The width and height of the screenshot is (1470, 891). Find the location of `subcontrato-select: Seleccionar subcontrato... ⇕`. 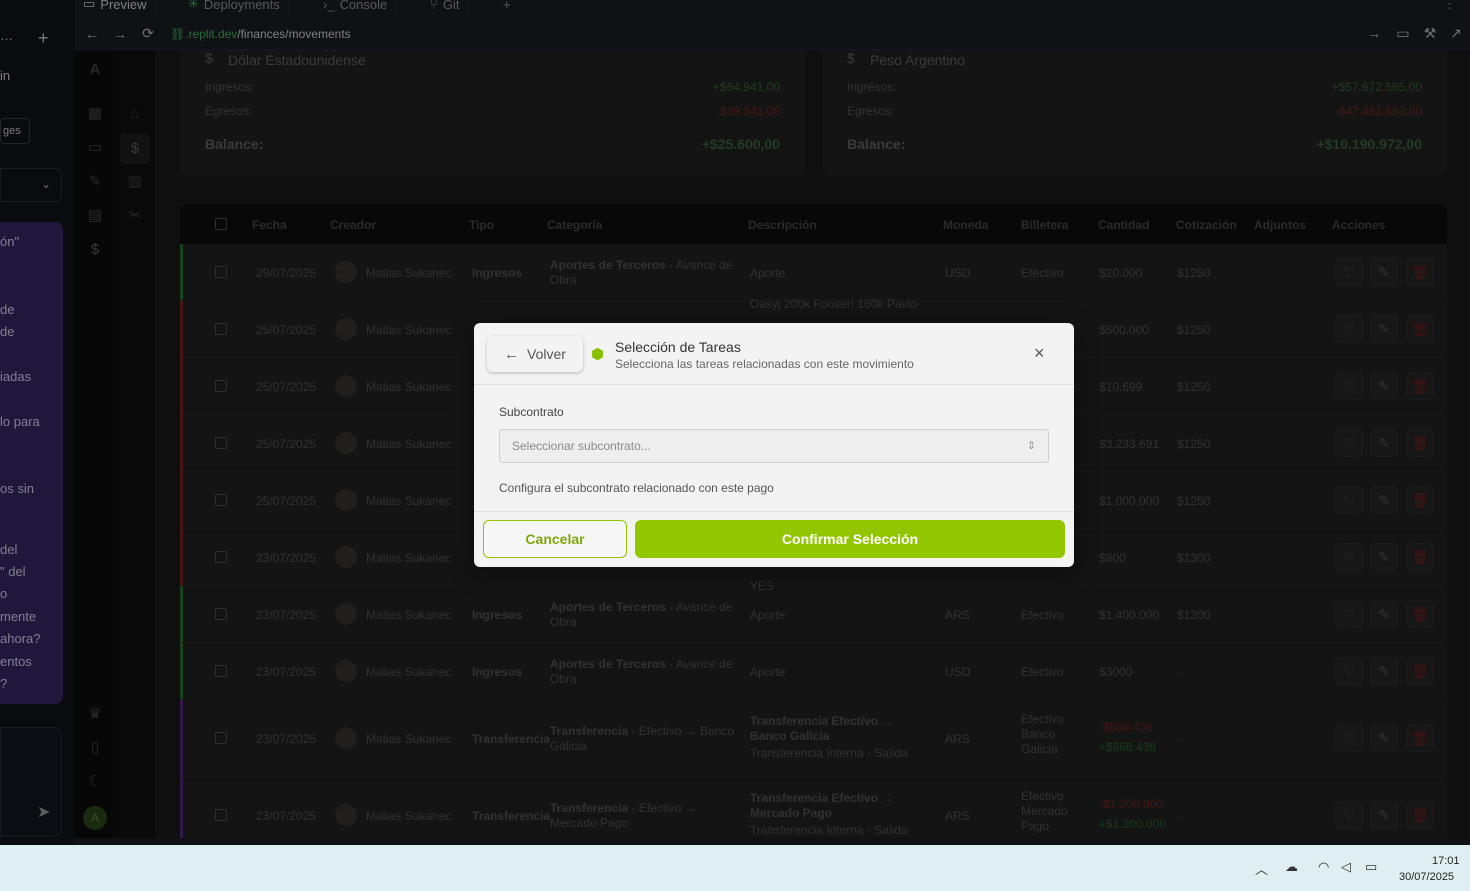

subcontrato-select: Seleccionar subcontrato... ⇕ is located at coordinates (774, 446).